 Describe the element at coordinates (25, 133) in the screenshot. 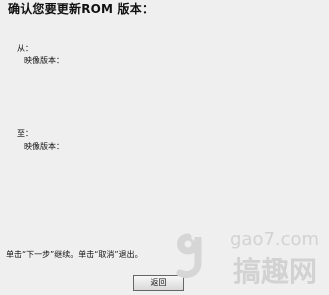

I see `to-label: 至：` at that location.